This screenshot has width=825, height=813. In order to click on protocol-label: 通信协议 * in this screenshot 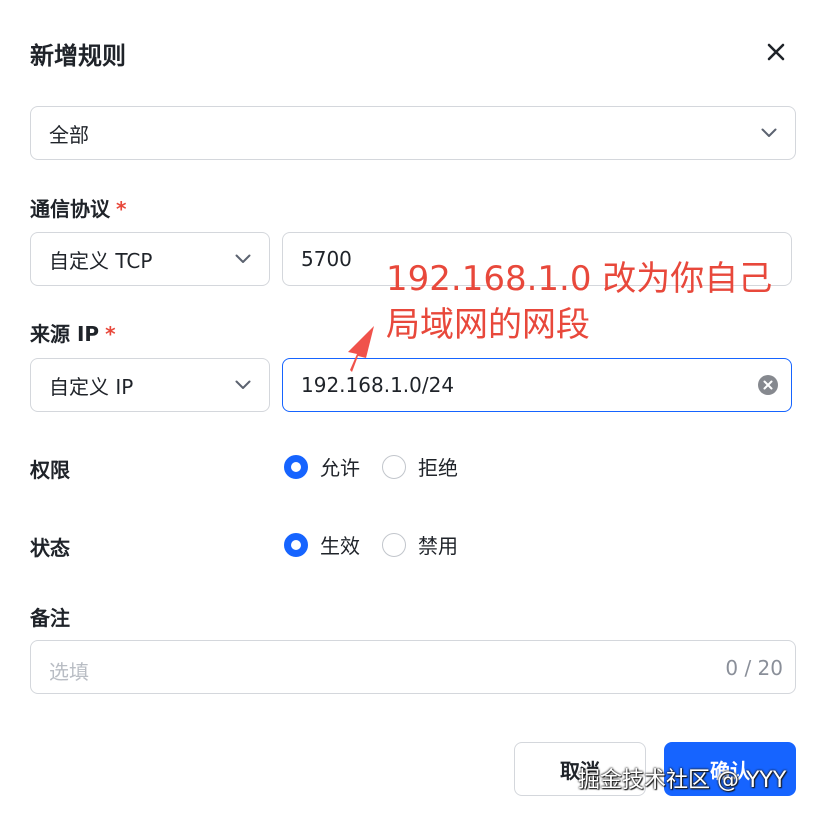, I will do `click(78, 207)`.